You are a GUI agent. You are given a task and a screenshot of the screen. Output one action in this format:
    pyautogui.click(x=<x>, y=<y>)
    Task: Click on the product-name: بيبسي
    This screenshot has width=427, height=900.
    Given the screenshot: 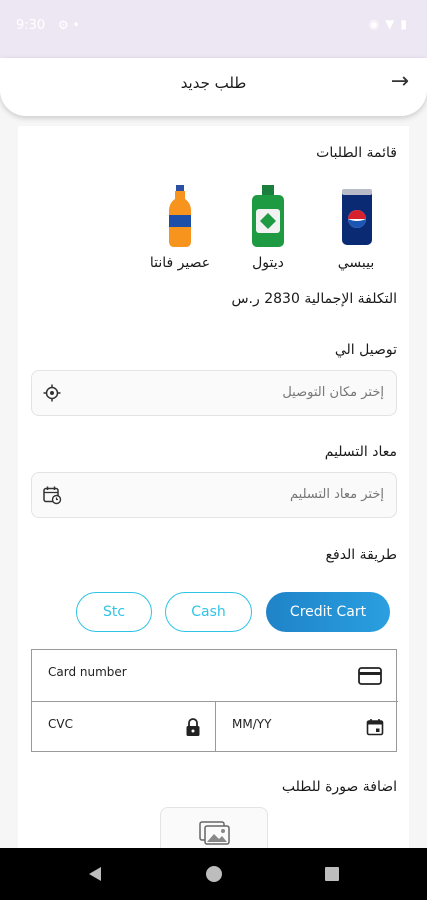 What is the action you would take?
    pyautogui.click(x=356, y=263)
    